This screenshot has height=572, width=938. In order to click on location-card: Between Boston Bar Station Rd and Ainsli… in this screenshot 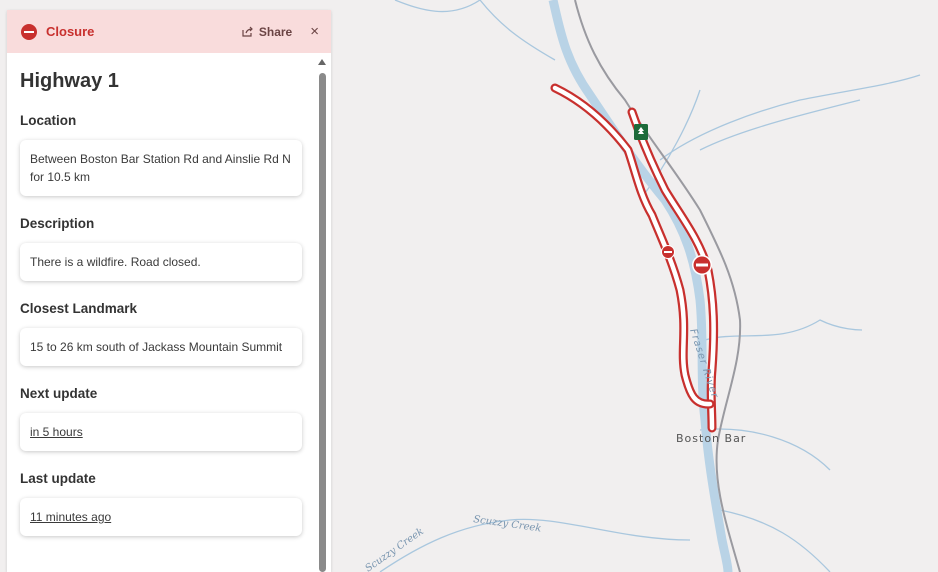, I will do `click(161, 168)`.